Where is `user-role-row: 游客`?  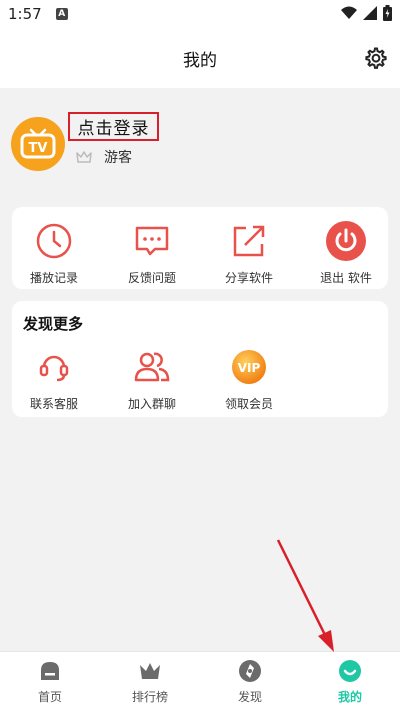 user-role-row: 游客 is located at coordinates (104, 157).